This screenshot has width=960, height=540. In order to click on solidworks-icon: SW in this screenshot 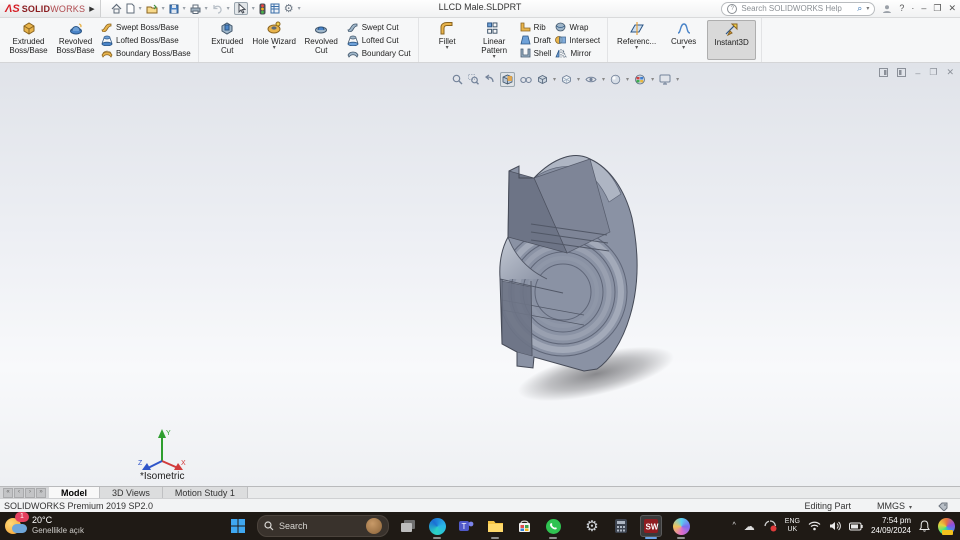, I will do `click(651, 527)`.